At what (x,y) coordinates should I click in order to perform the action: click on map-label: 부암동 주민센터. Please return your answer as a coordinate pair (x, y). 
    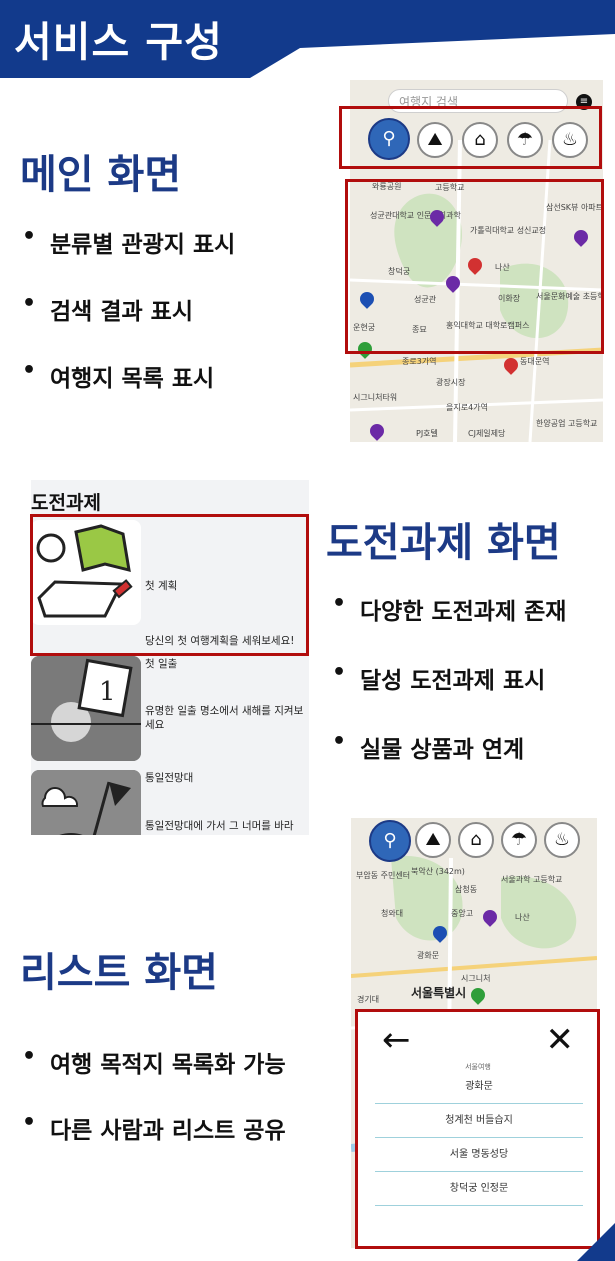
    Looking at the image, I should click on (383, 875).